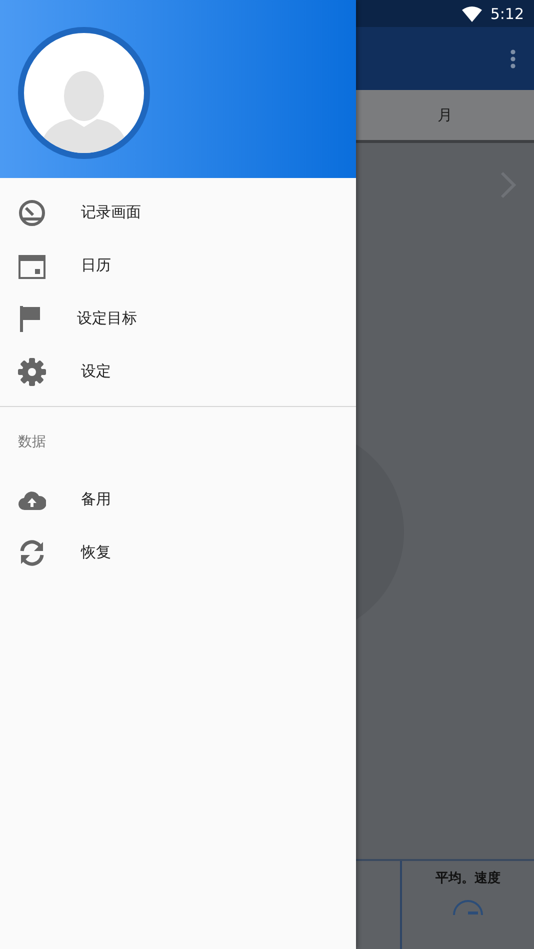 This screenshot has height=949, width=534. Describe the element at coordinates (178, 371) in the screenshot. I see `menu-item: 设定` at that location.